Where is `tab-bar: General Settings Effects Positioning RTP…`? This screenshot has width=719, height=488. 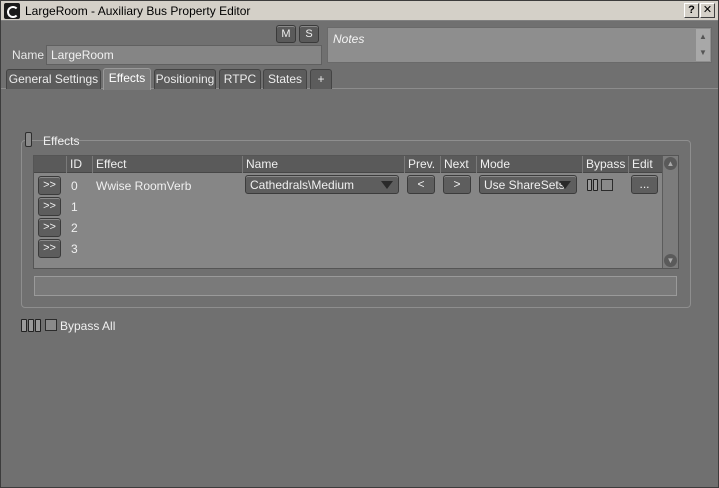
tab-bar: General Settings Effects Positioning RTP… is located at coordinates (359, 79).